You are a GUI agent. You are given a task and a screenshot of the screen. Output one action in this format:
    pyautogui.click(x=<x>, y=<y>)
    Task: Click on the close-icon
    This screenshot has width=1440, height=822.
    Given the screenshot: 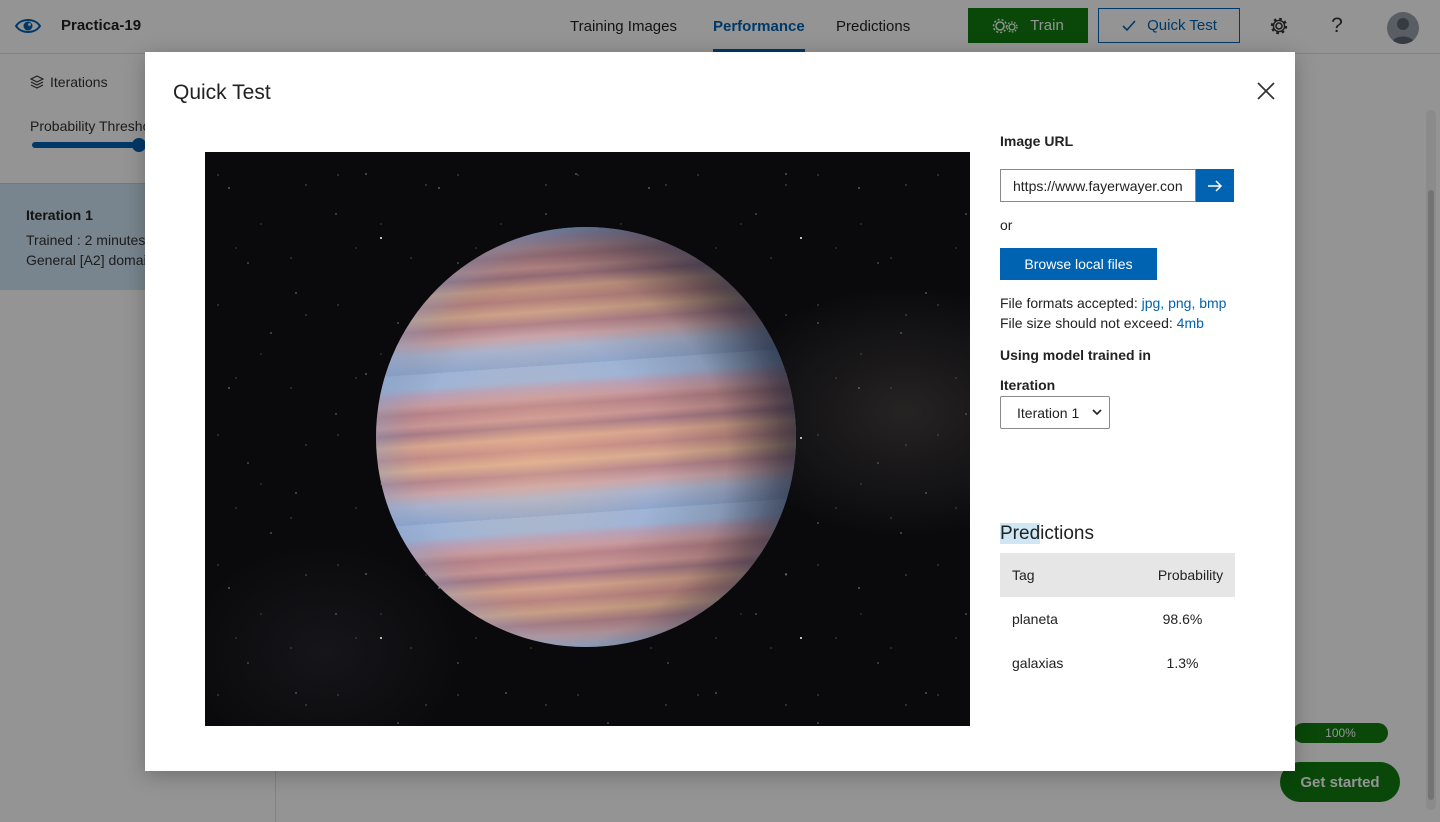 What is the action you would take?
    pyautogui.click(x=1266, y=91)
    